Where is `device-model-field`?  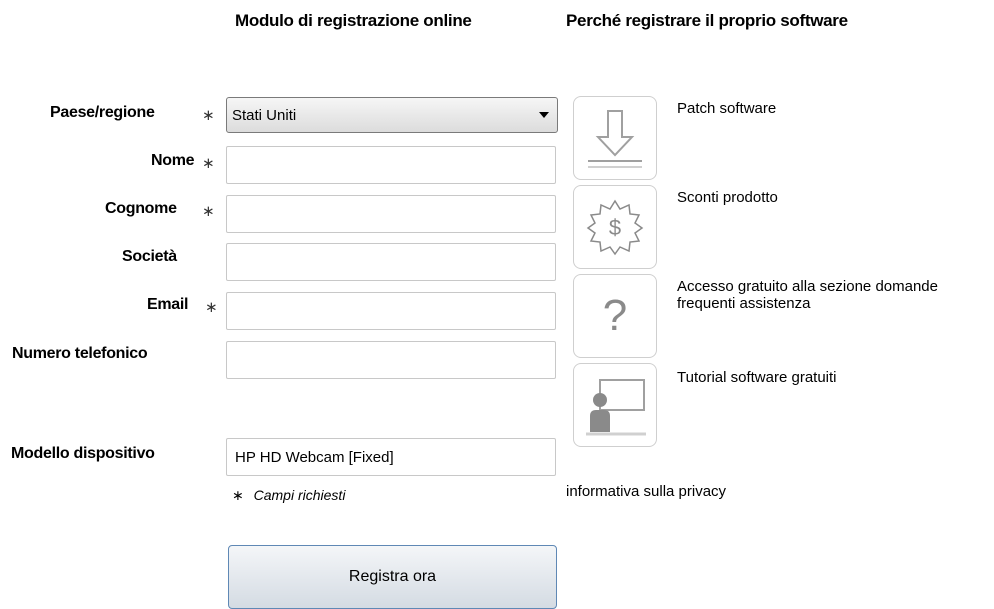
device-model-field is located at coordinates (391, 457).